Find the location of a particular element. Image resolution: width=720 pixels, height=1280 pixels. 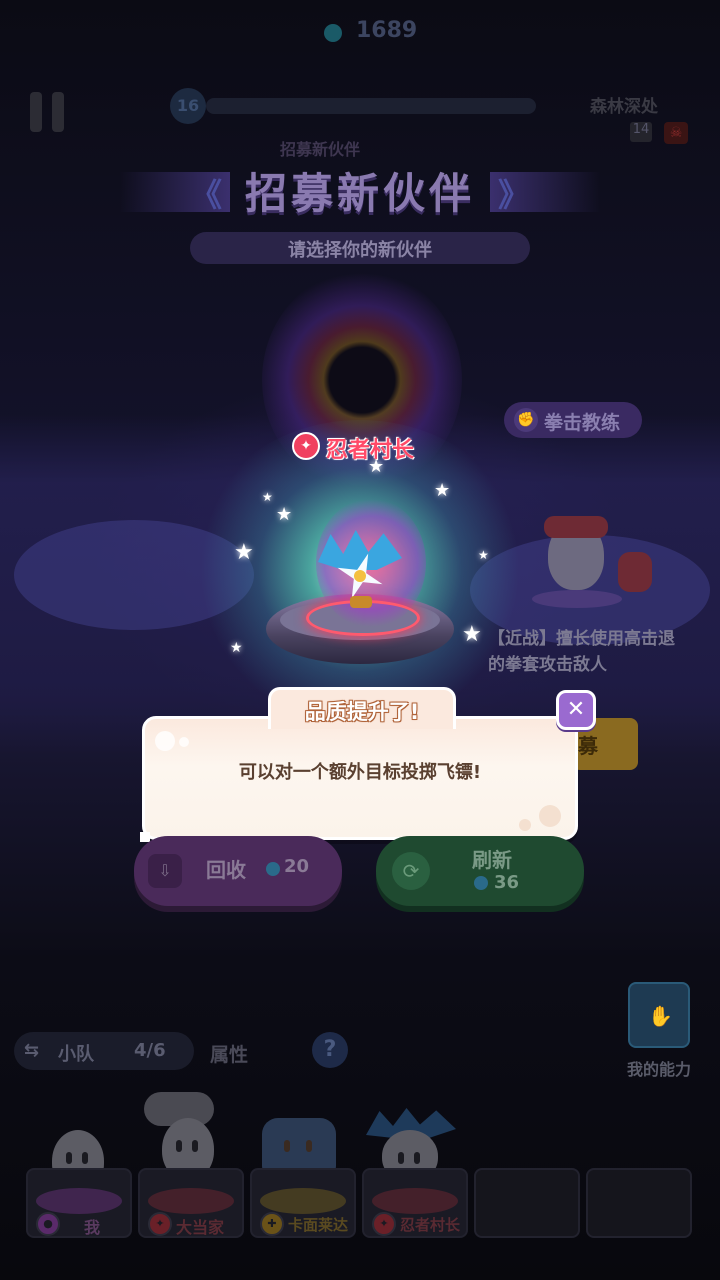

level-badge: 16 is located at coordinates (188, 106).